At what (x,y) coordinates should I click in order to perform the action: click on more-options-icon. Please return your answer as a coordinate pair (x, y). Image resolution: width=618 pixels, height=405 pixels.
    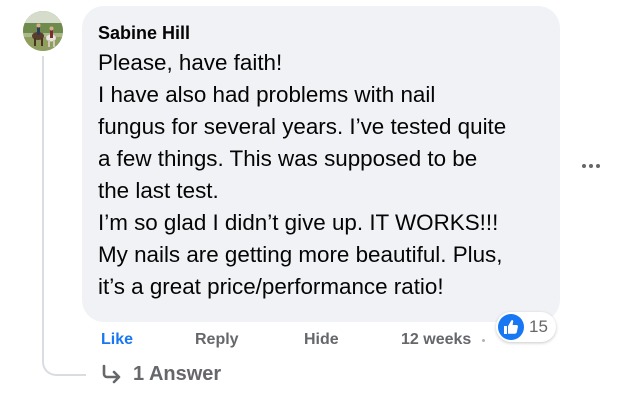
    Looking at the image, I should click on (591, 166).